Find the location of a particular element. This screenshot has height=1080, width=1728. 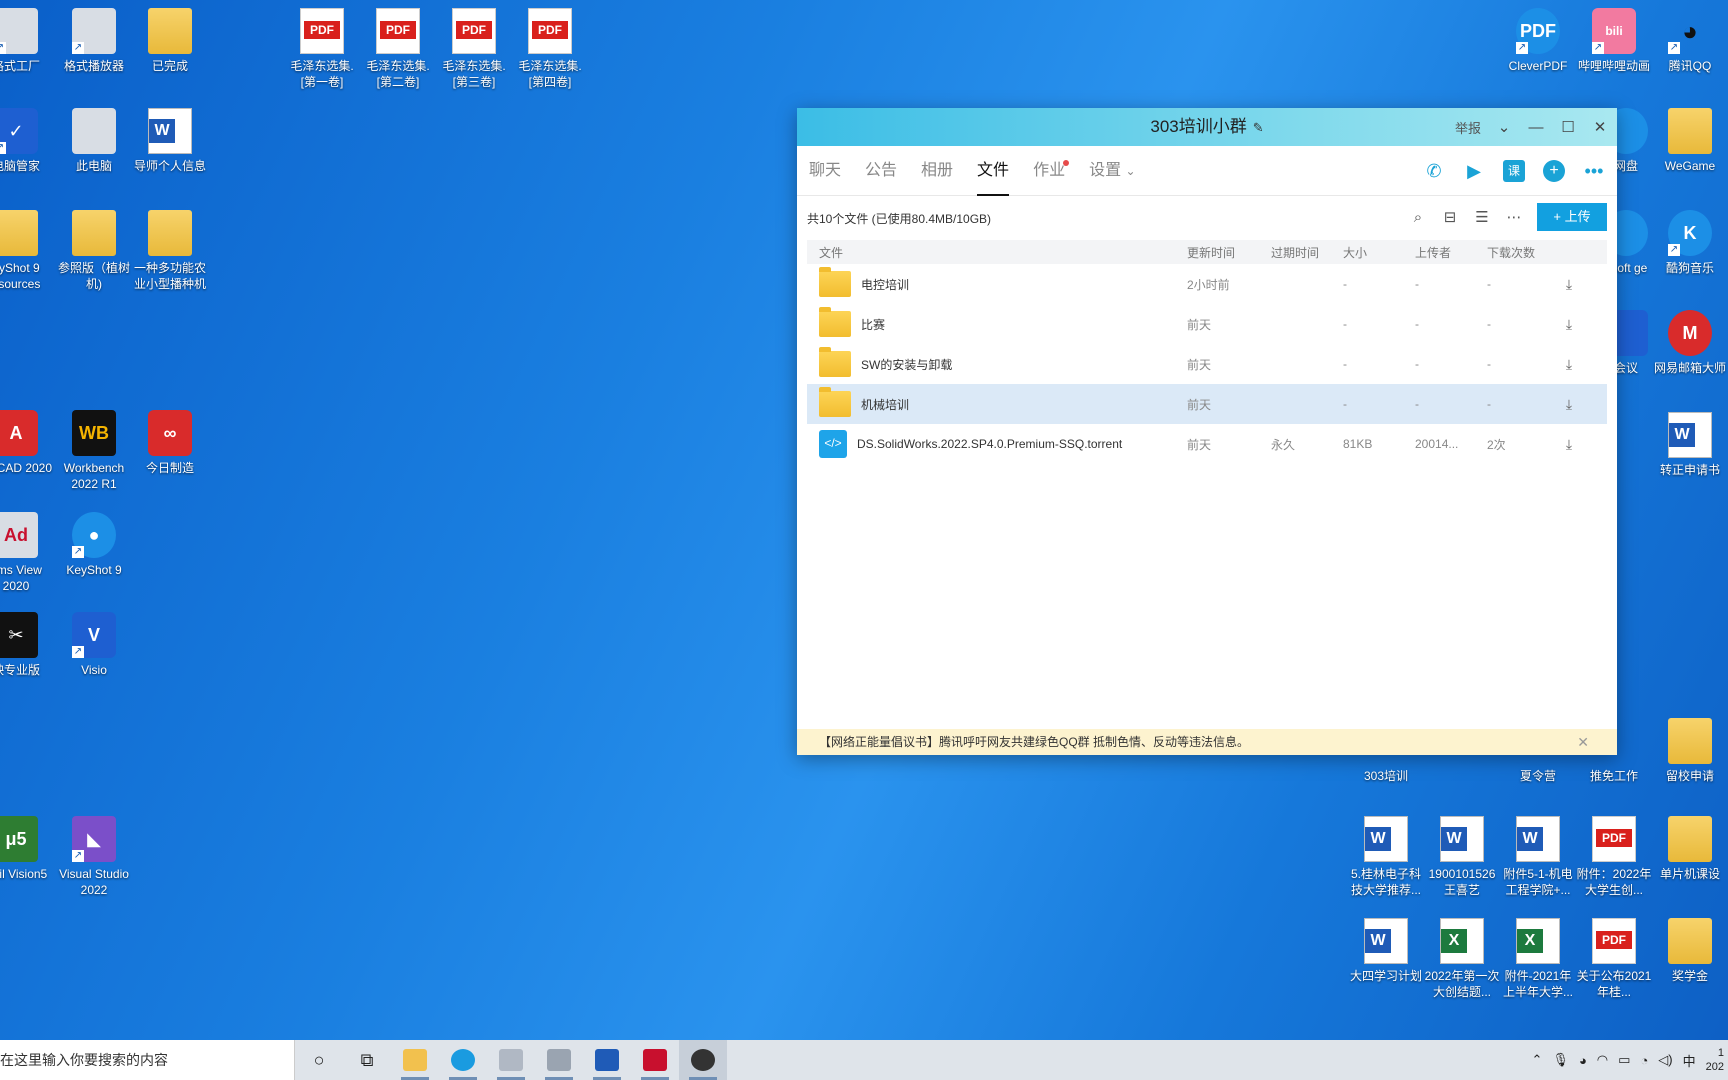

desktop-icon-mentor-info: W 导师个人信息 is located at coordinates (170, 141).